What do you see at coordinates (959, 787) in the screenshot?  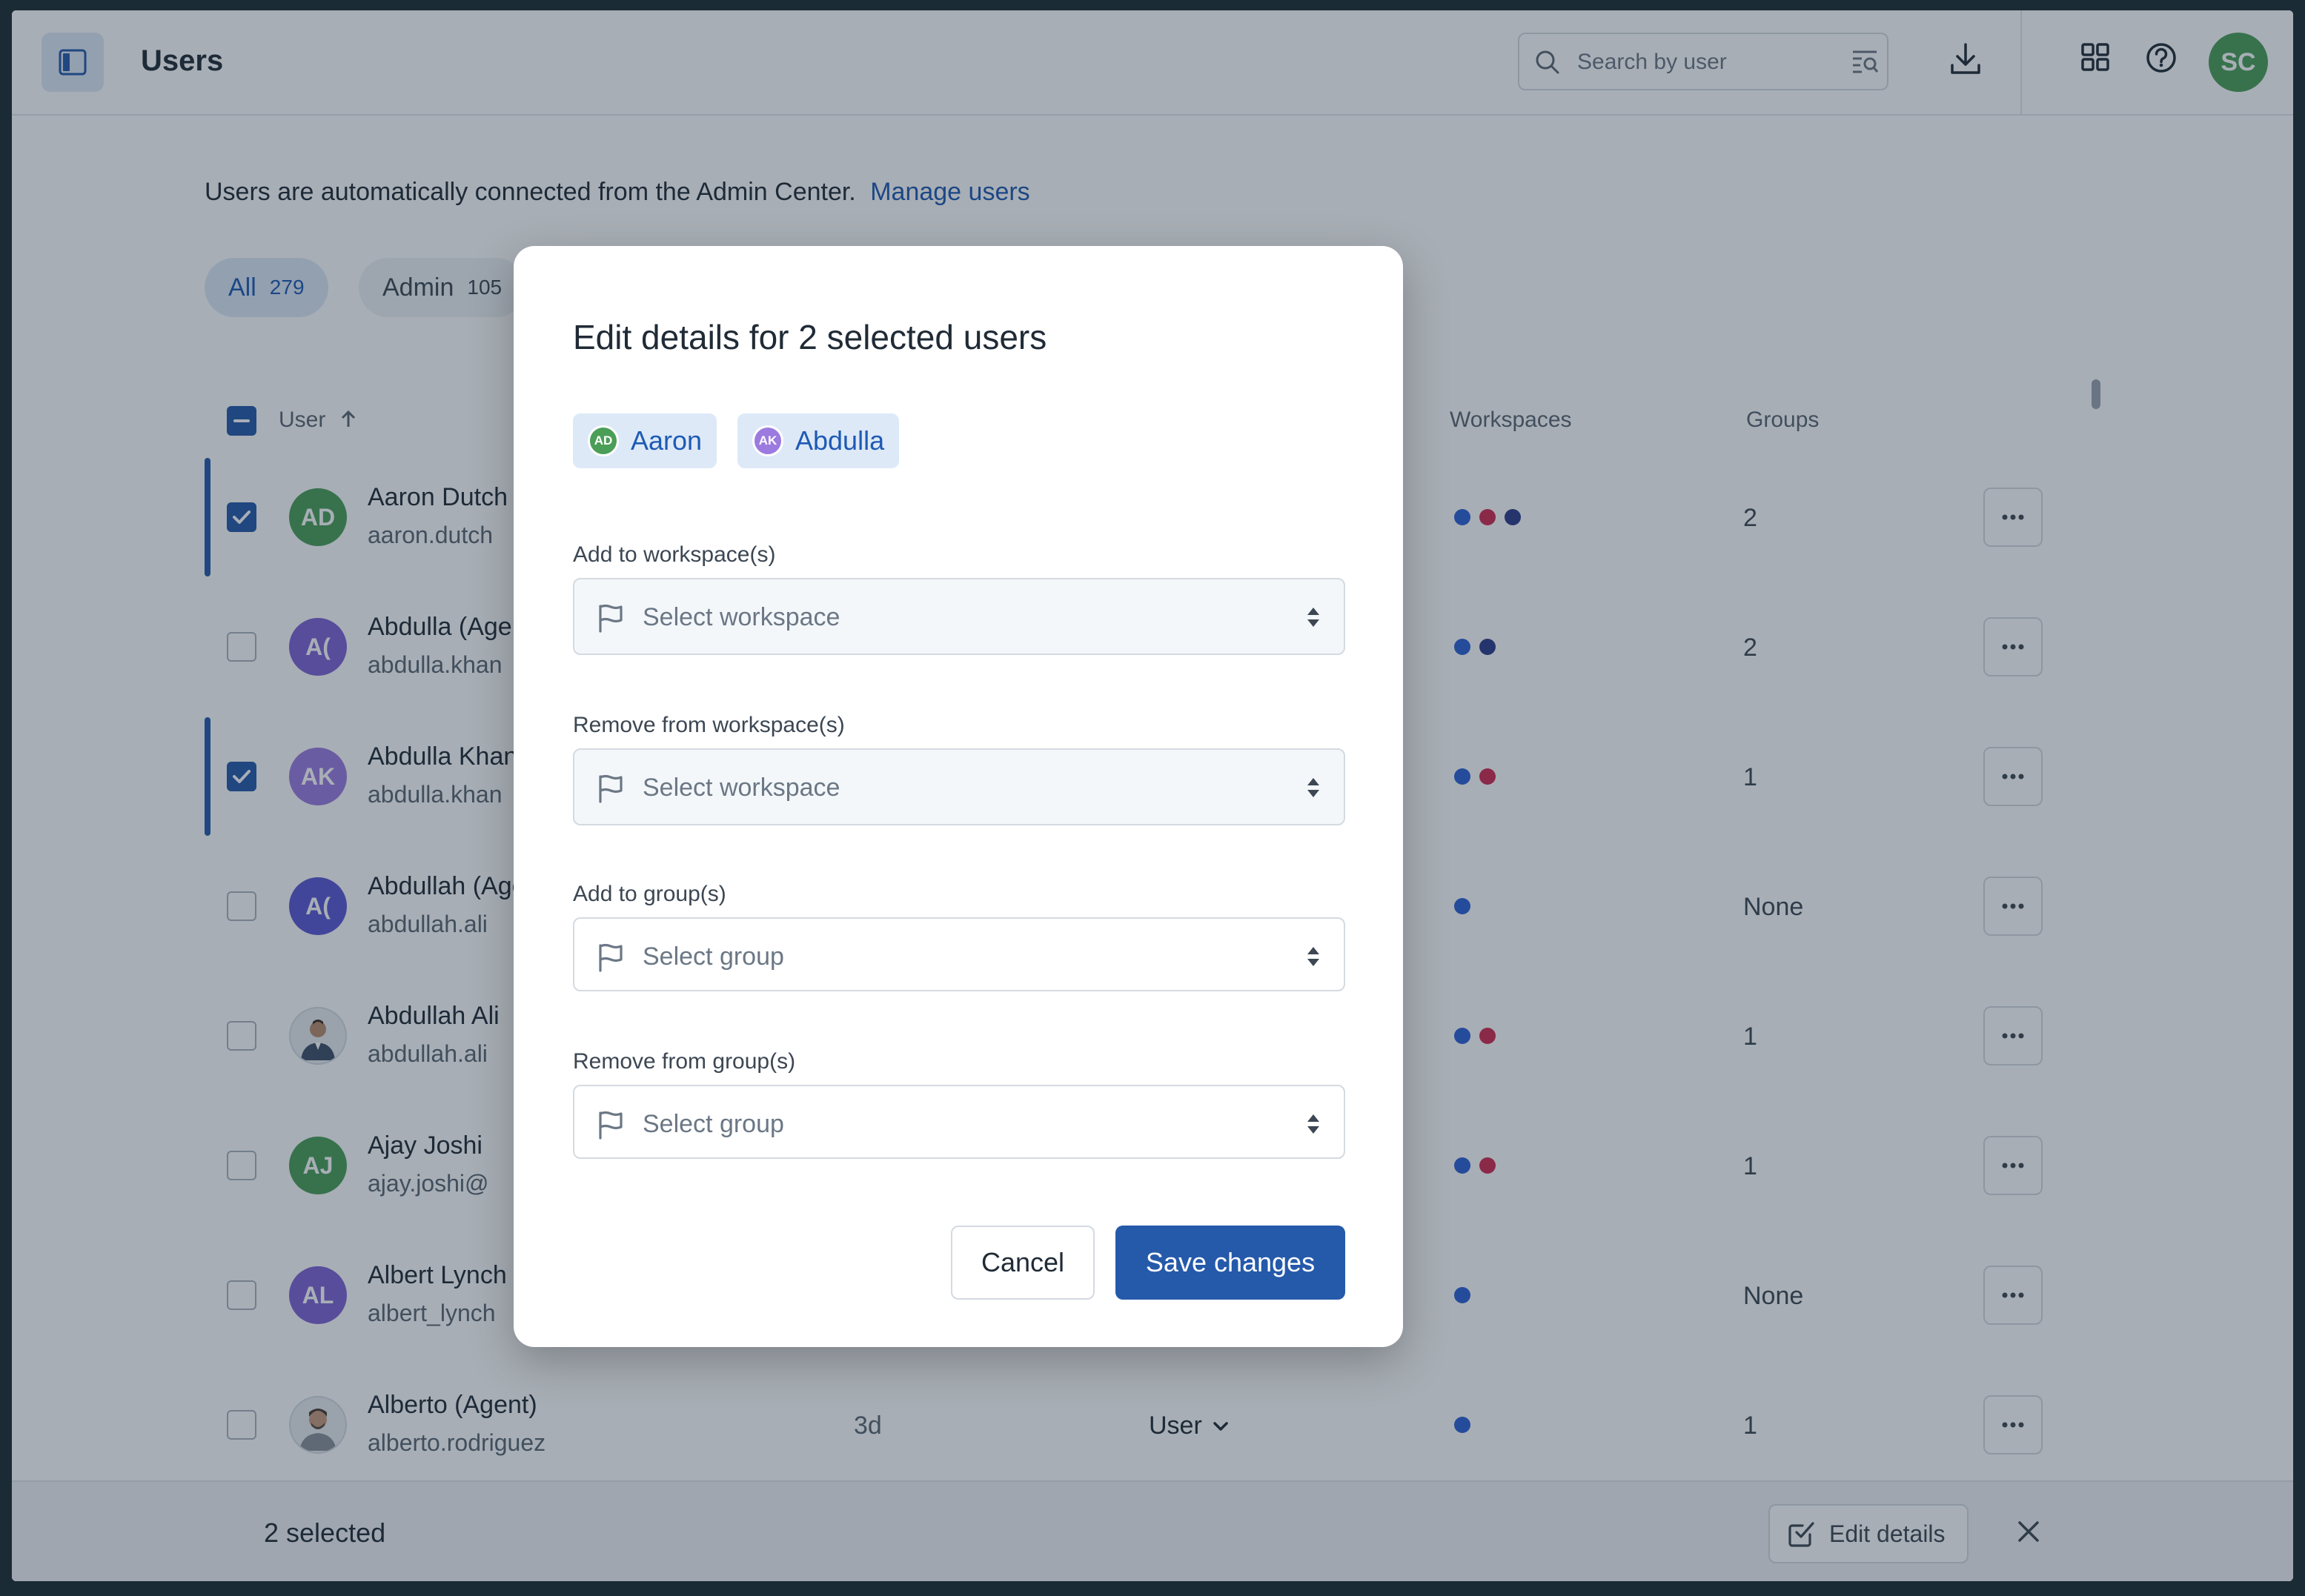 I see `remove-workspace-select: Select workspace` at bounding box center [959, 787].